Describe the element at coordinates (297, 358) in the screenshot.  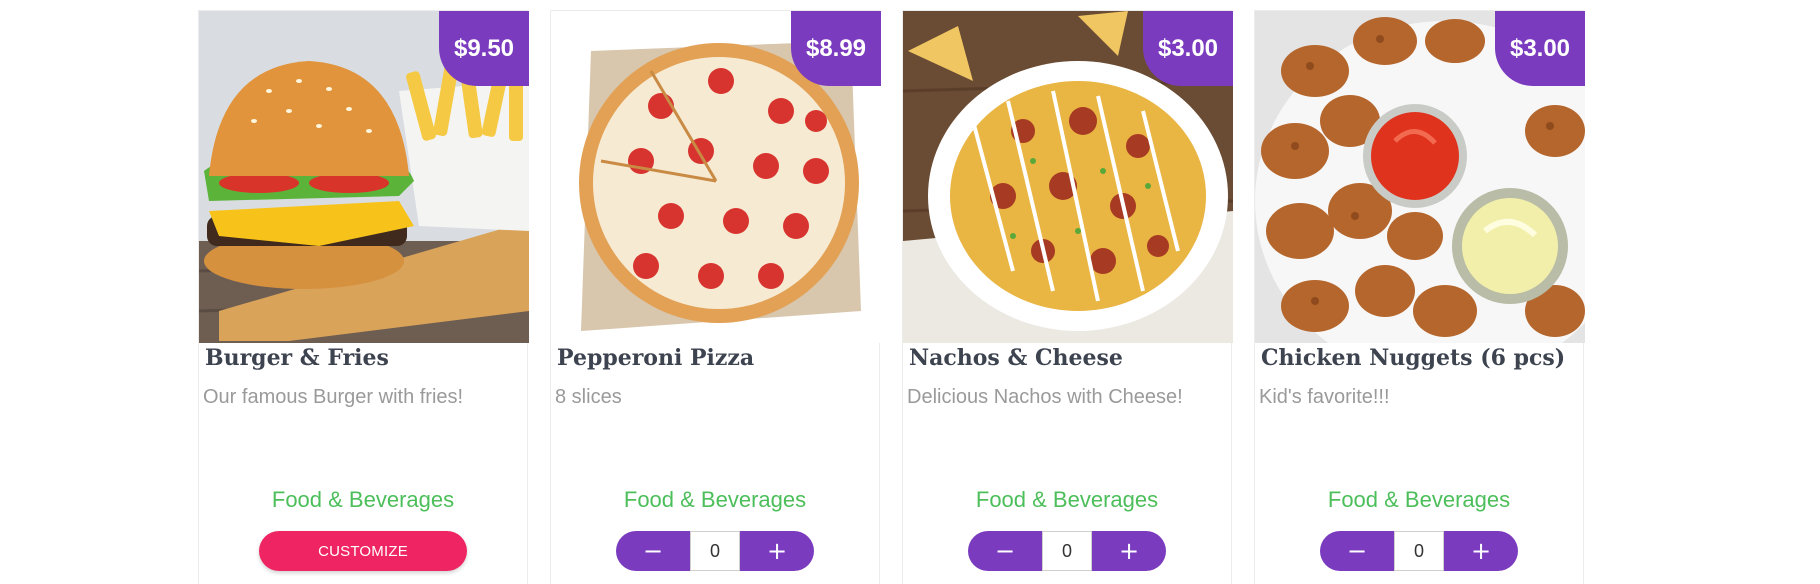
I see `product-title: Burger & Fries` at that location.